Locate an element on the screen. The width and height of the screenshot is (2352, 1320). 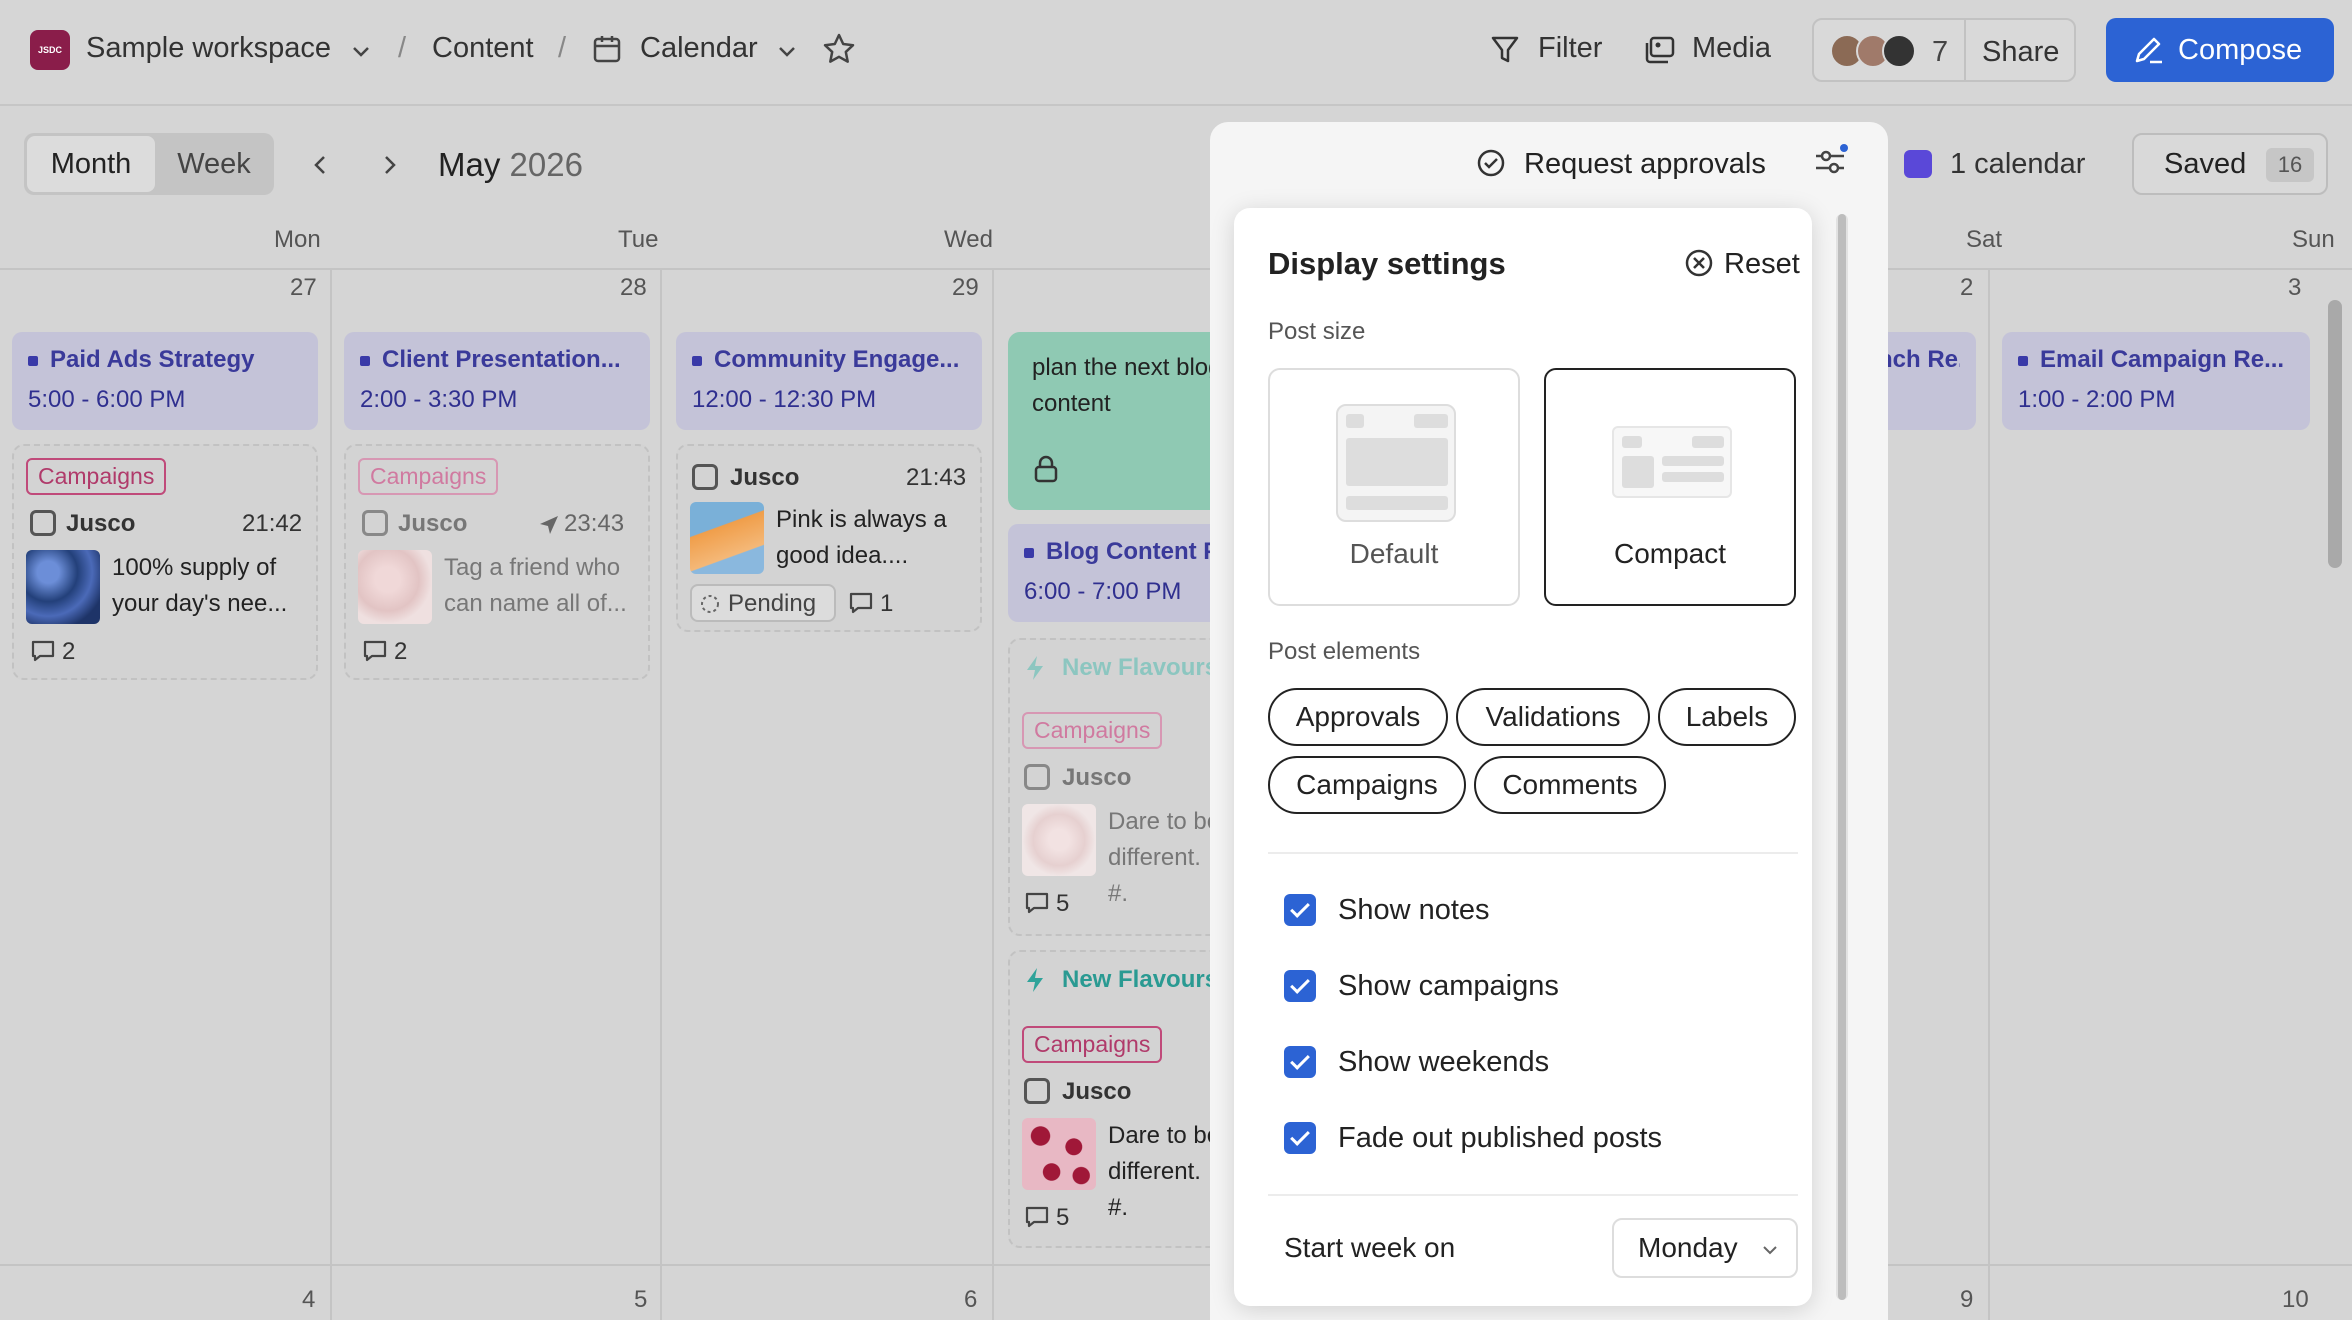
day-number: 3 is located at coordinates (2294, 288).